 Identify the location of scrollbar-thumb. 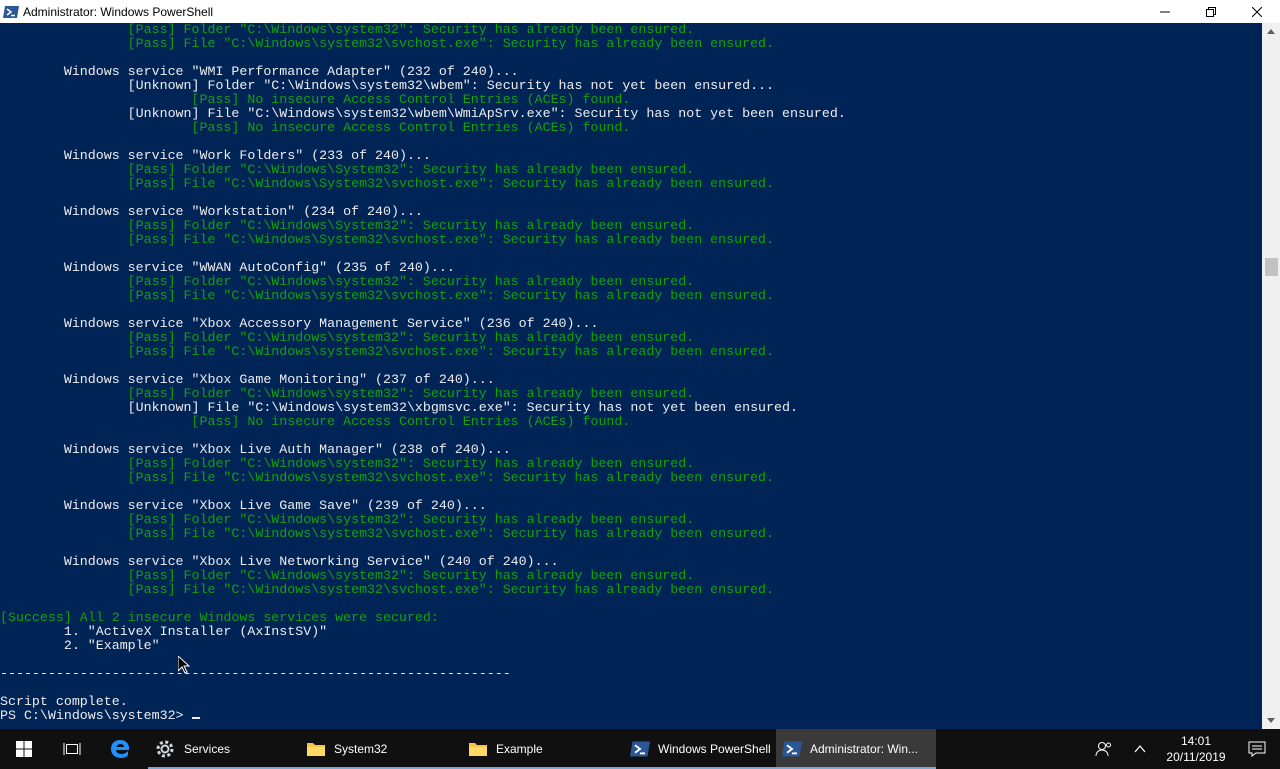
(1271, 267).